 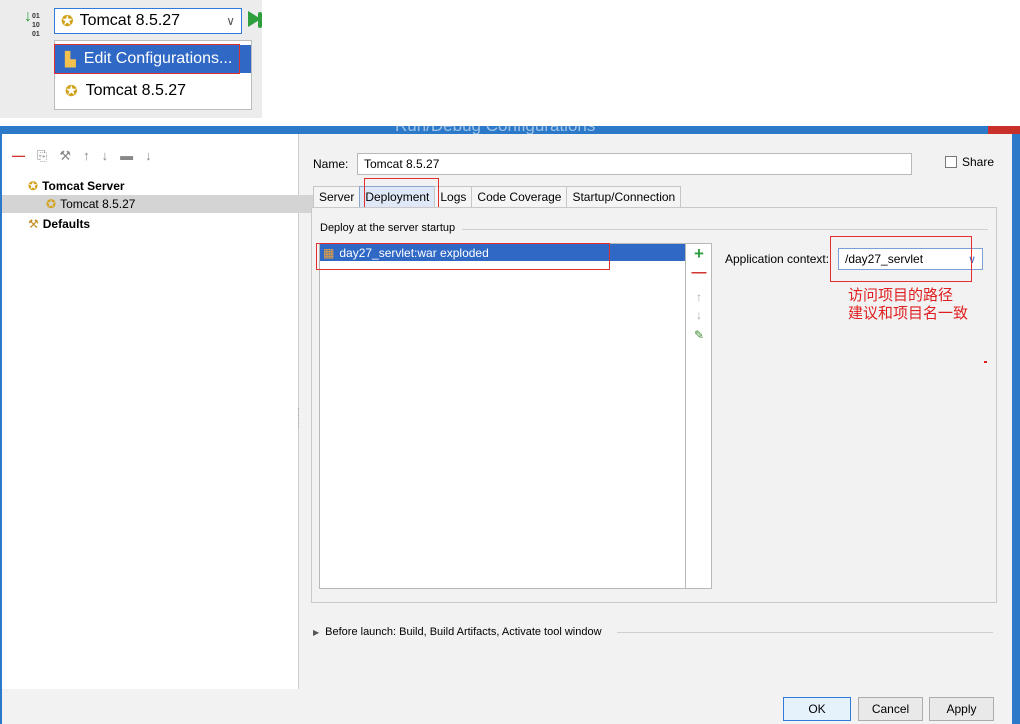 I want to click on tree-item-defaults: ⚒ Defaults, so click(x=163, y=224).